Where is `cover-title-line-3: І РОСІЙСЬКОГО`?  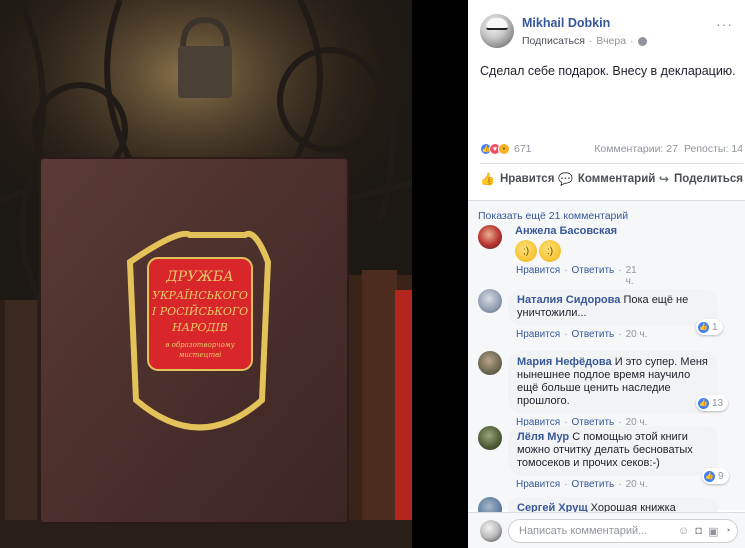
cover-title-line-3: І РОСІЙСЬКОГО is located at coordinates (199, 311).